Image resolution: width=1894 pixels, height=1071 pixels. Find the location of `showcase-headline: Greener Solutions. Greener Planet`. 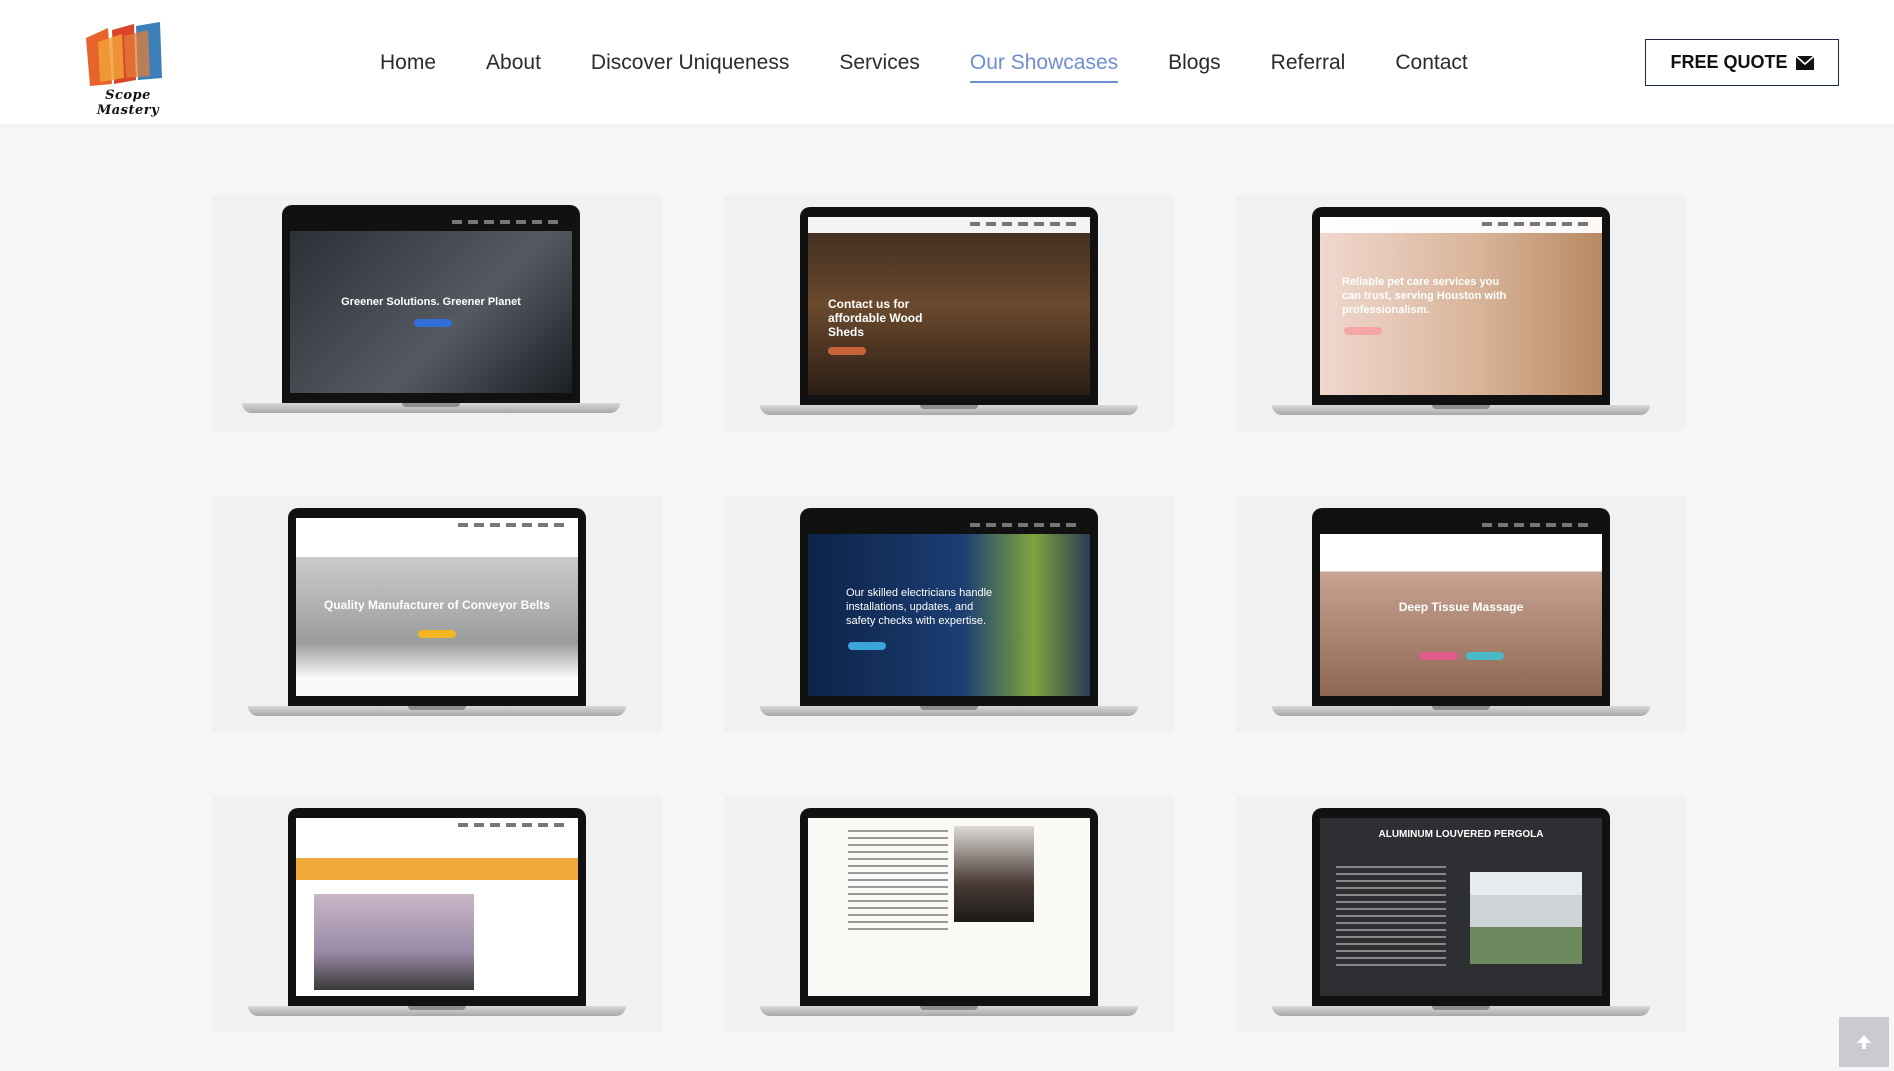

showcase-headline: Greener Solutions. Greener Planet is located at coordinates (431, 302).